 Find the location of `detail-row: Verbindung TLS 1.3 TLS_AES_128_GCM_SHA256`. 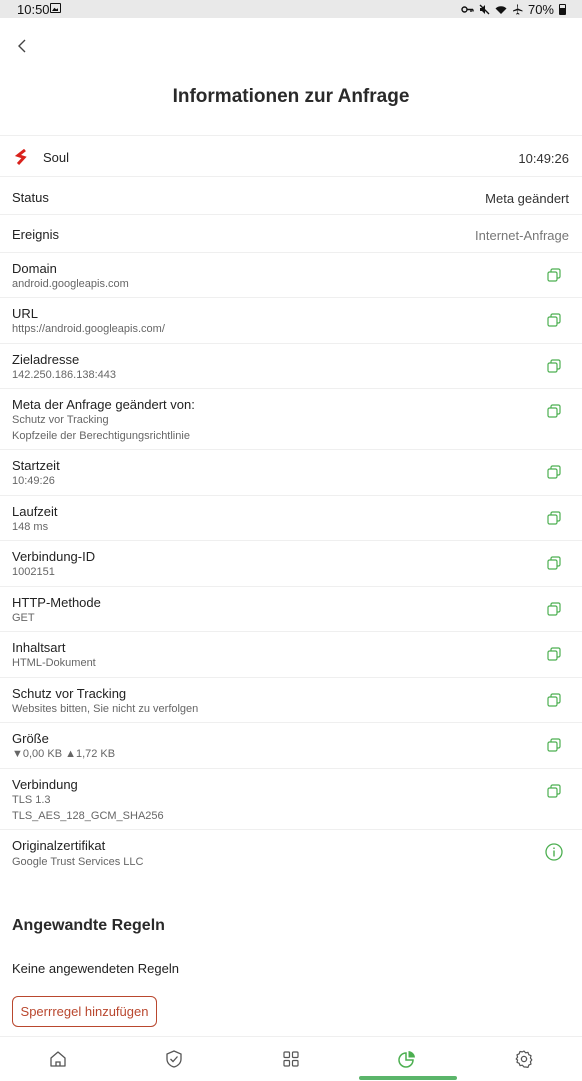

detail-row: Verbindung TLS 1.3 TLS_AES_128_GCM_SHA256 is located at coordinates (291, 798).